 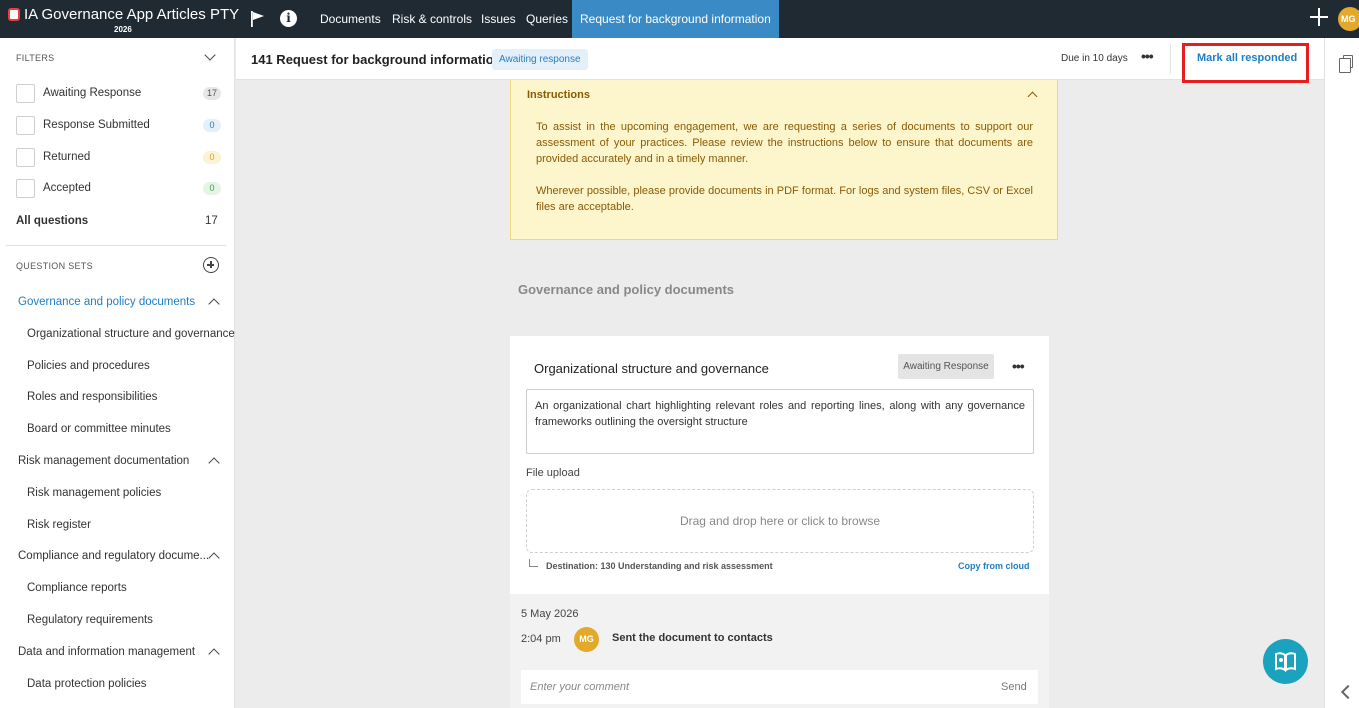 What do you see at coordinates (54, 266) in the screenshot?
I see `question-sets-heading: QUESTION SETS` at bounding box center [54, 266].